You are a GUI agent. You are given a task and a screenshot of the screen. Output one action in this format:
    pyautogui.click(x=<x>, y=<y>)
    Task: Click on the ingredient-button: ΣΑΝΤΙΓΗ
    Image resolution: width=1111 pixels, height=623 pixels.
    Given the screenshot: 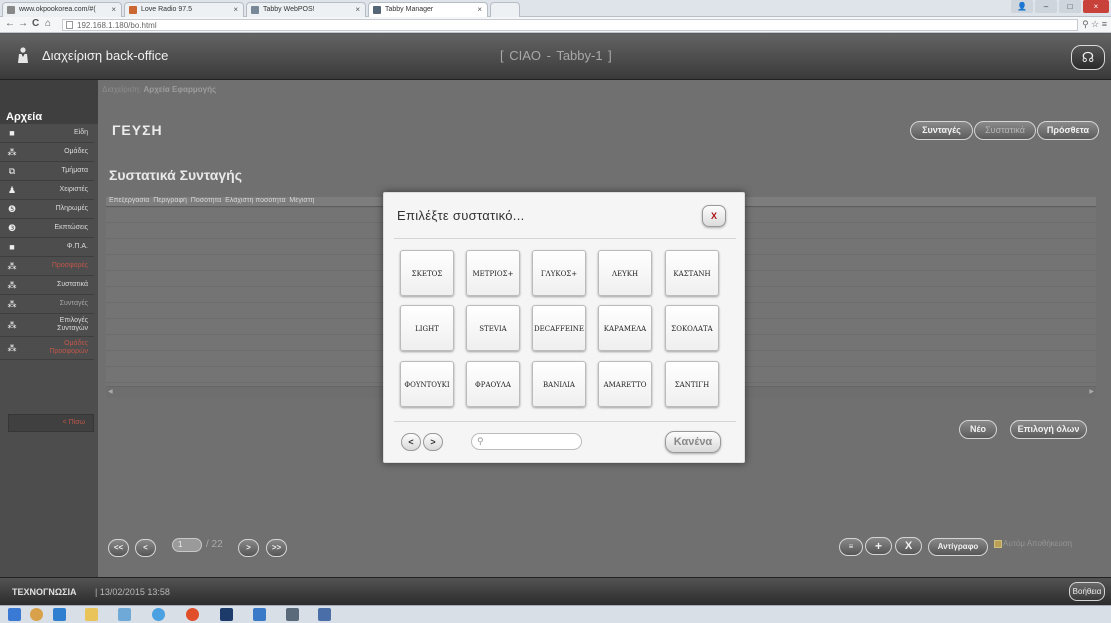 What is the action you would take?
    pyautogui.click(x=692, y=384)
    